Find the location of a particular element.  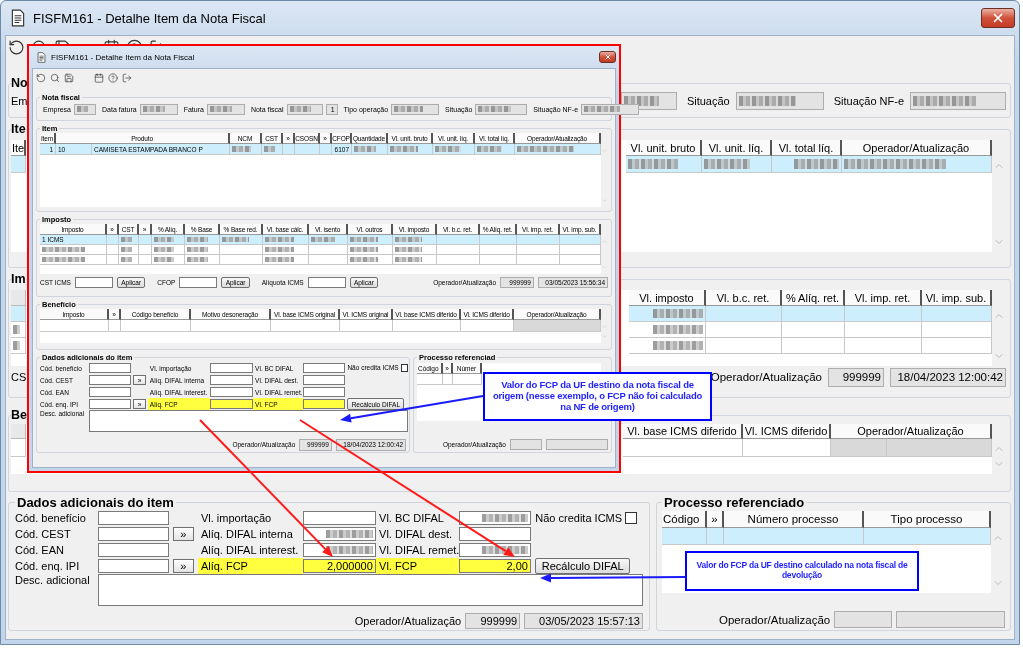

column-header: Tipo processo is located at coordinates (927, 519).